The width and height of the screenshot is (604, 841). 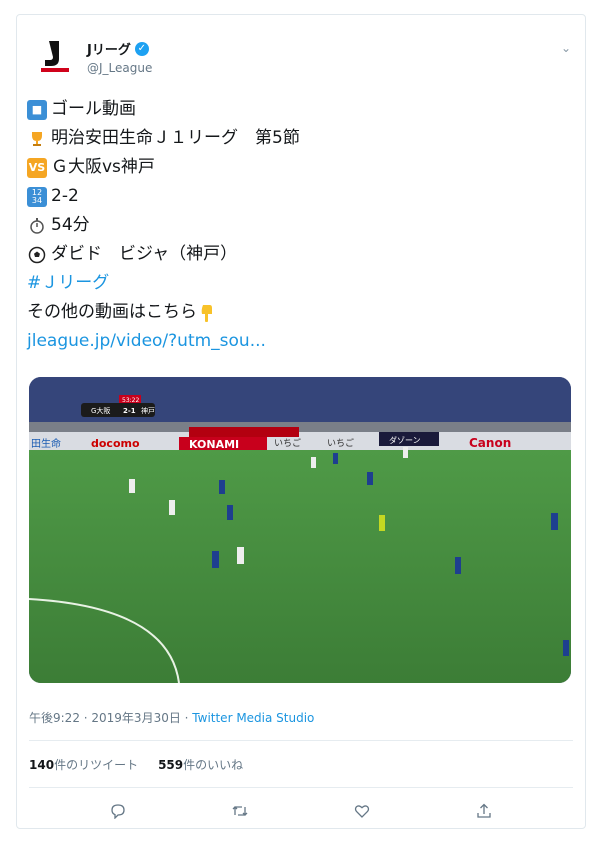 I want to click on avatar, so click(x=55, y=55).